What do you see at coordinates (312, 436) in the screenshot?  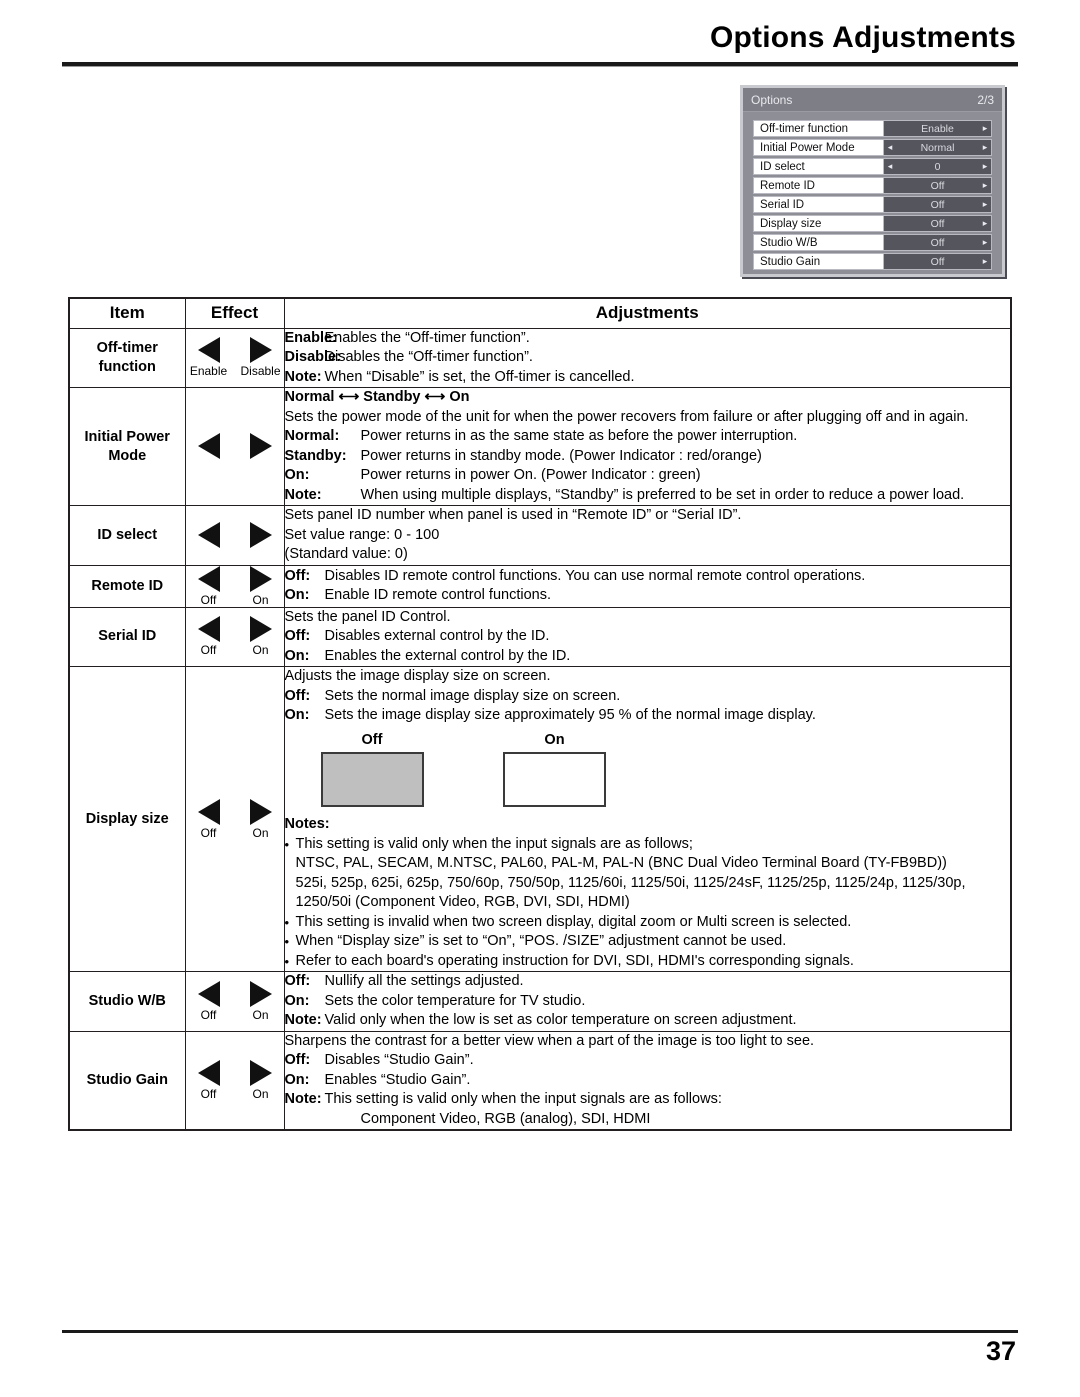 I see `definition-term: Normal:` at bounding box center [312, 436].